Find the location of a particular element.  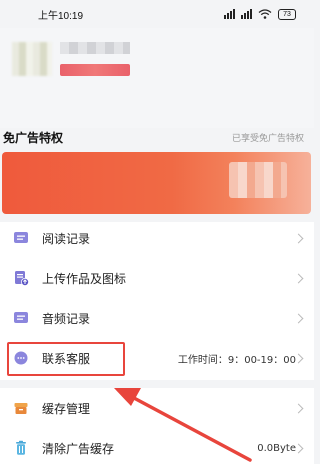

menu-item-cache-management: 缓存管理 is located at coordinates (157, 408).